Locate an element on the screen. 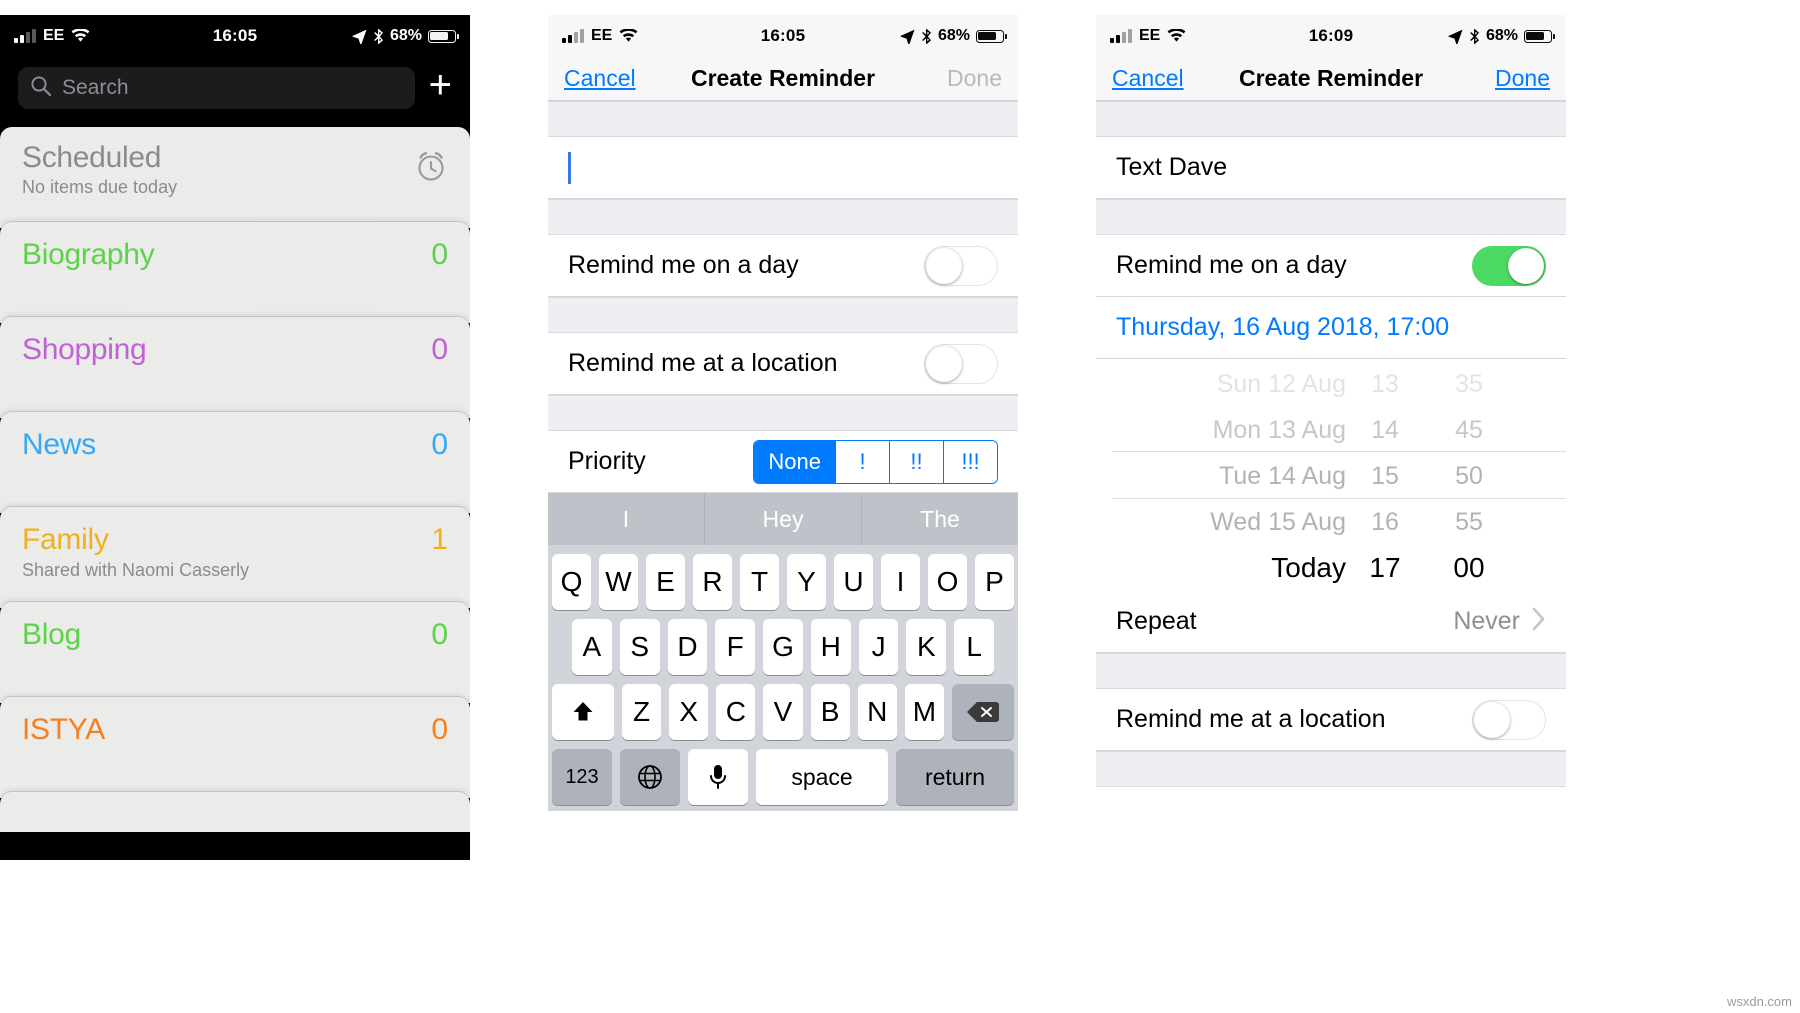 This screenshot has height=1013, width=1800. key-d: D is located at coordinates (687, 647).